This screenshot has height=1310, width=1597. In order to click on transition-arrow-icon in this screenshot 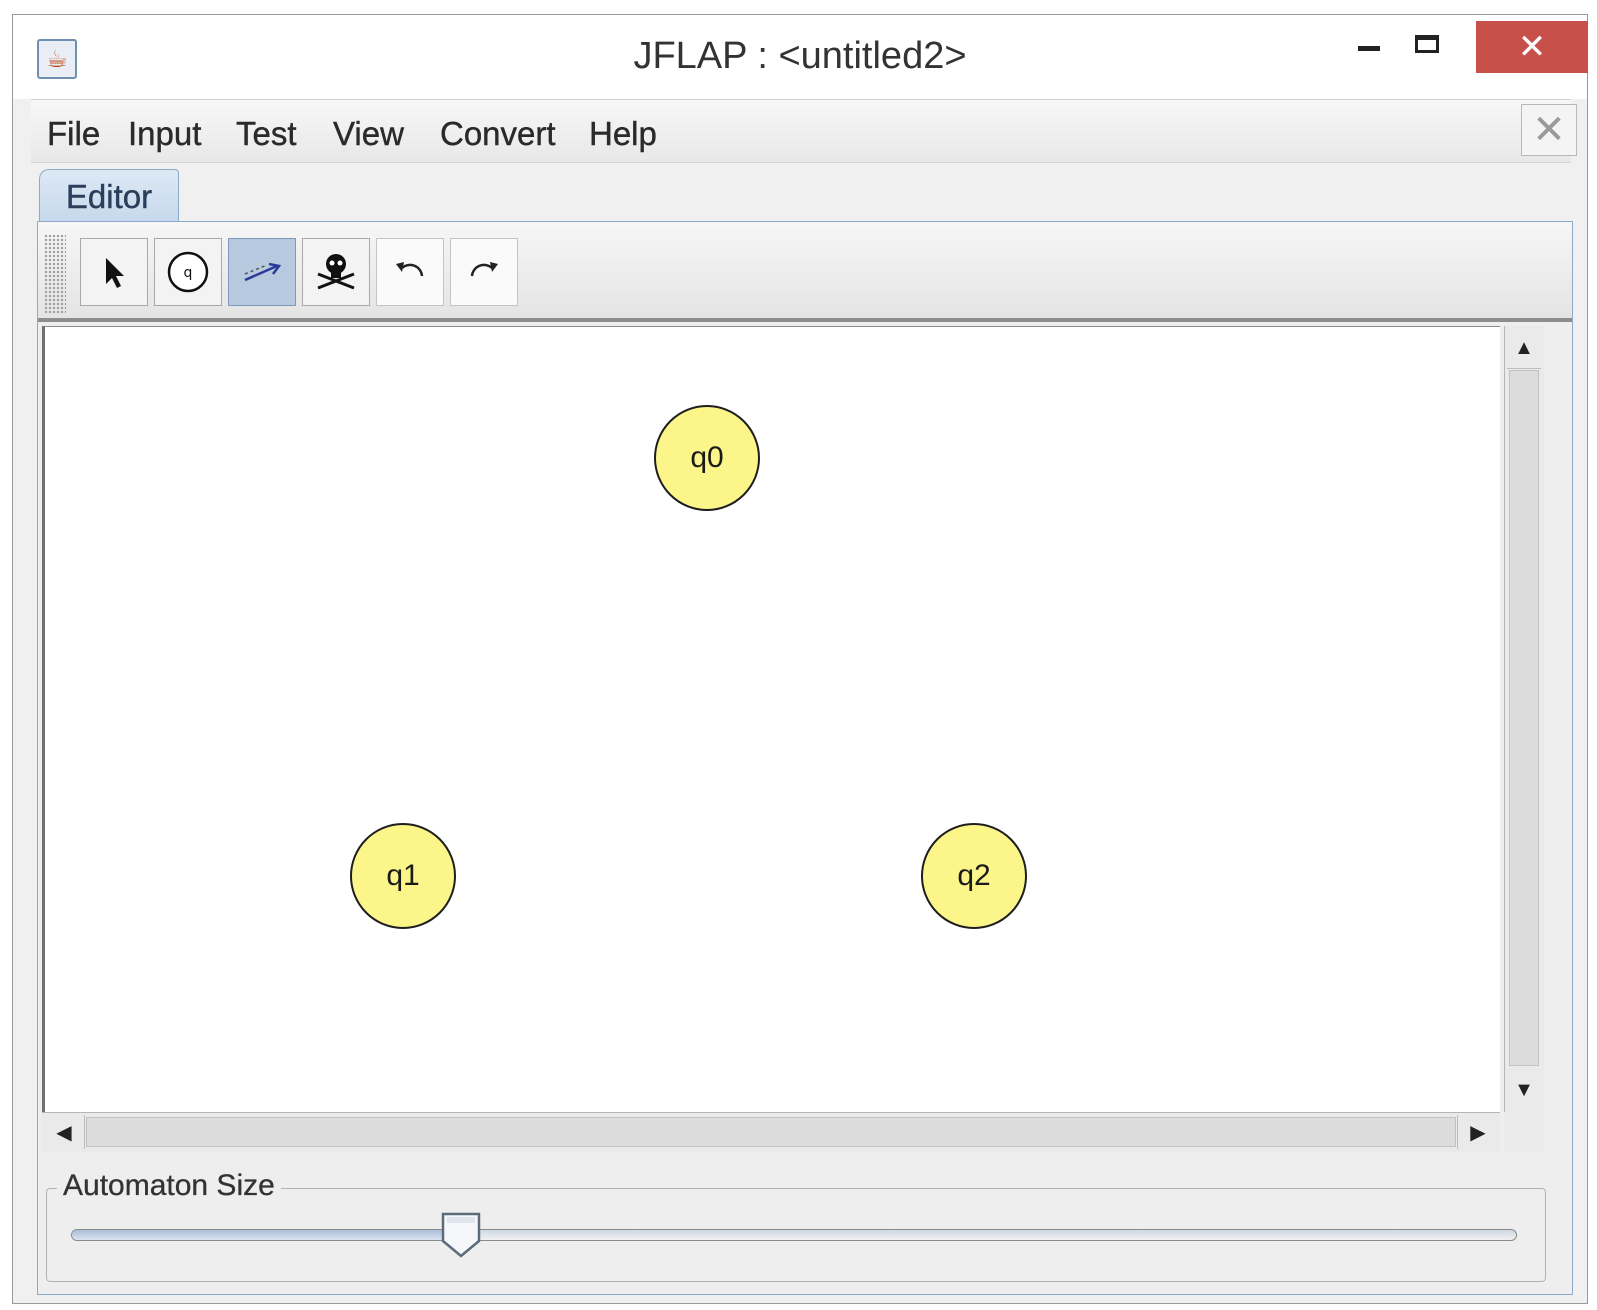, I will do `click(263, 272)`.